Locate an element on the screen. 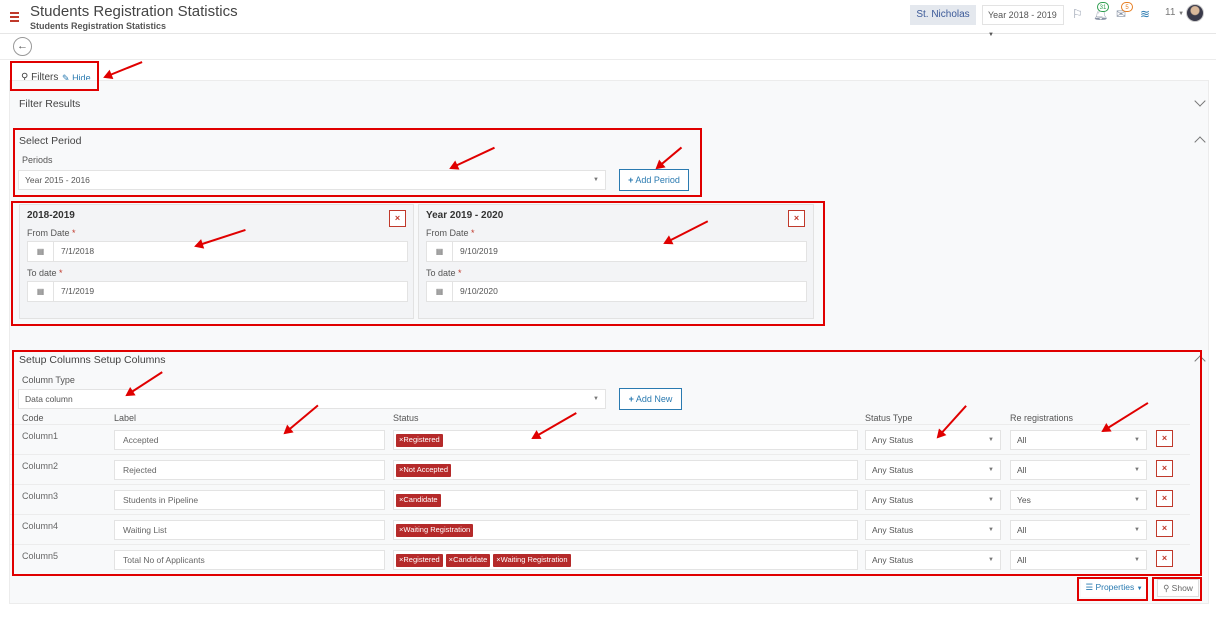 Image resolution: width=1216 pixels, height=619 pixels. year-selector: Year 2018 - 2019 ▼ is located at coordinates (1023, 21).